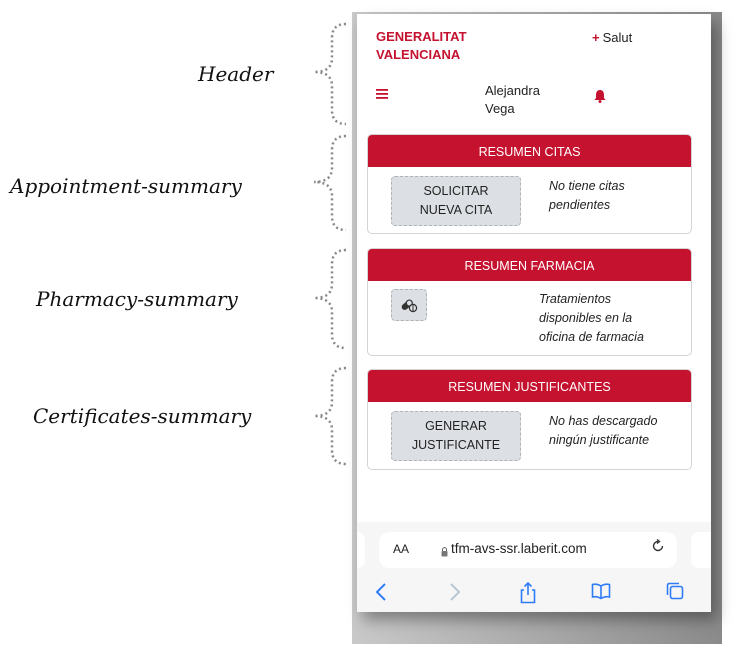 The width and height of the screenshot is (740, 651). Describe the element at coordinates (519, 548) in the screenshot. I see `url-text: tfm-avs-ssr.laberit.com` at that location.